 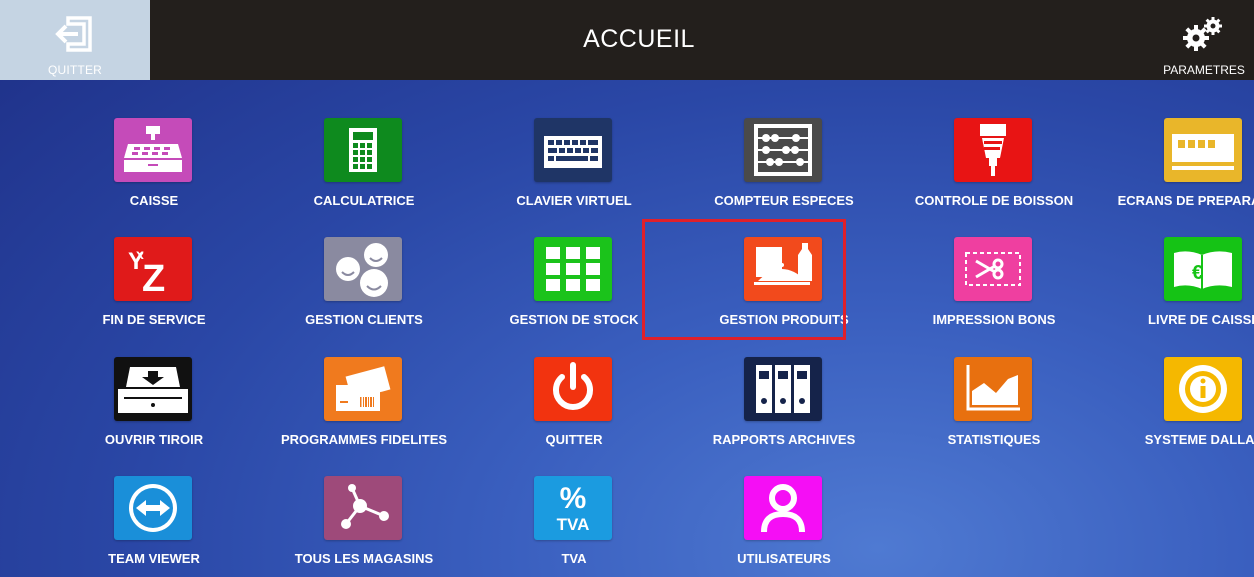 I want to click on tile-caisse: CAISSE, so click(x=154, y=168).